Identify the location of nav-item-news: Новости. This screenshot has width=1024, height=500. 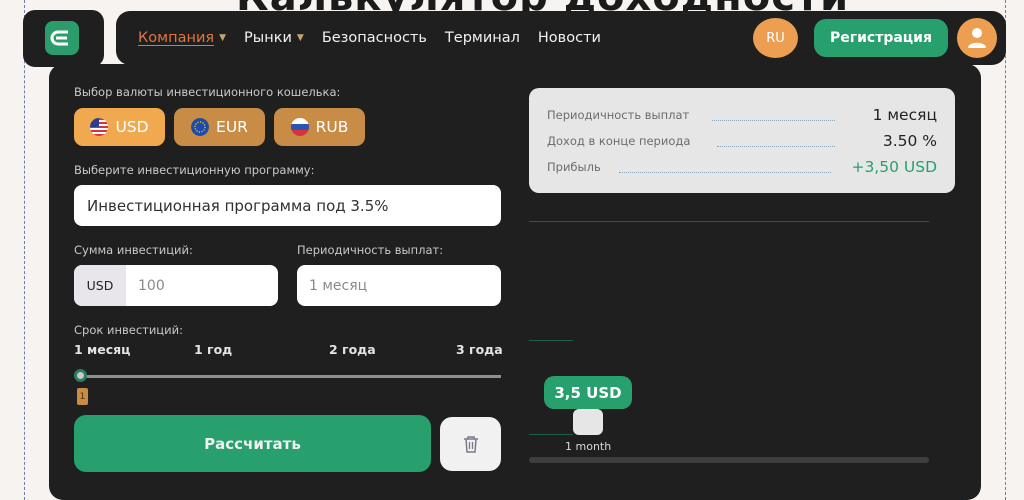
(569, 38).